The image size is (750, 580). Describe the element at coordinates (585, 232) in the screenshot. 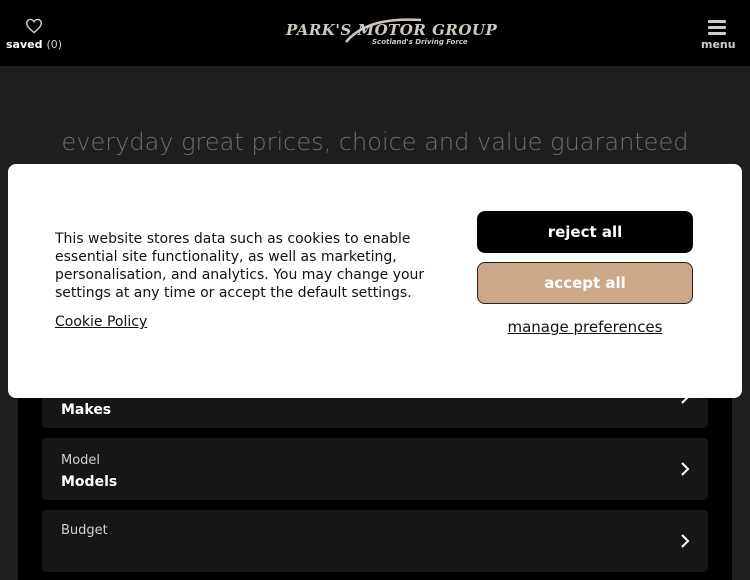

I see `reject-all-button: reject all` at that location.